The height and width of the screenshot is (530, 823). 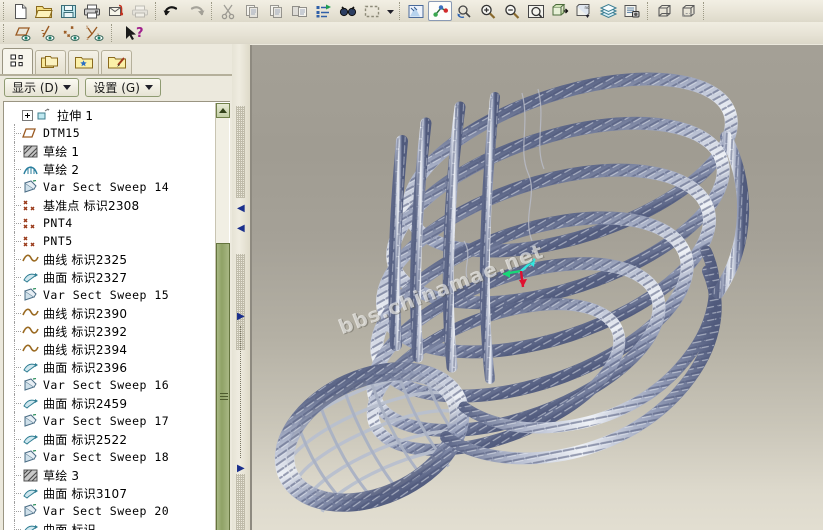 I want to click on navigator-menu-bar: 显示 (D) 设置 (G), so click(x=82, y=87).